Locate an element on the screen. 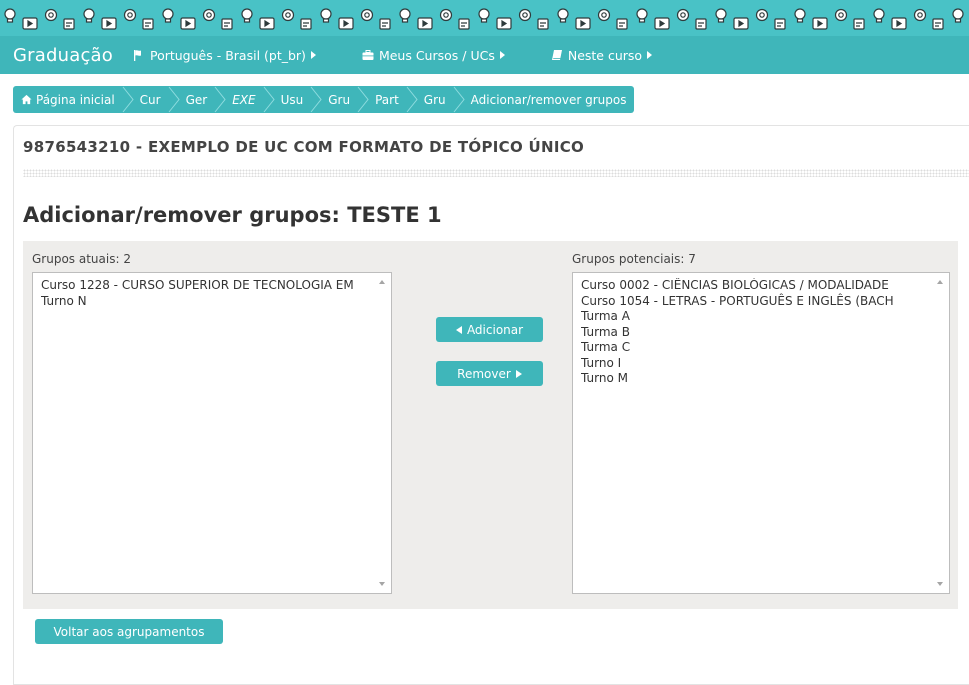  breadcrumb-home: Página inicial is located at coordinates (68, 100).